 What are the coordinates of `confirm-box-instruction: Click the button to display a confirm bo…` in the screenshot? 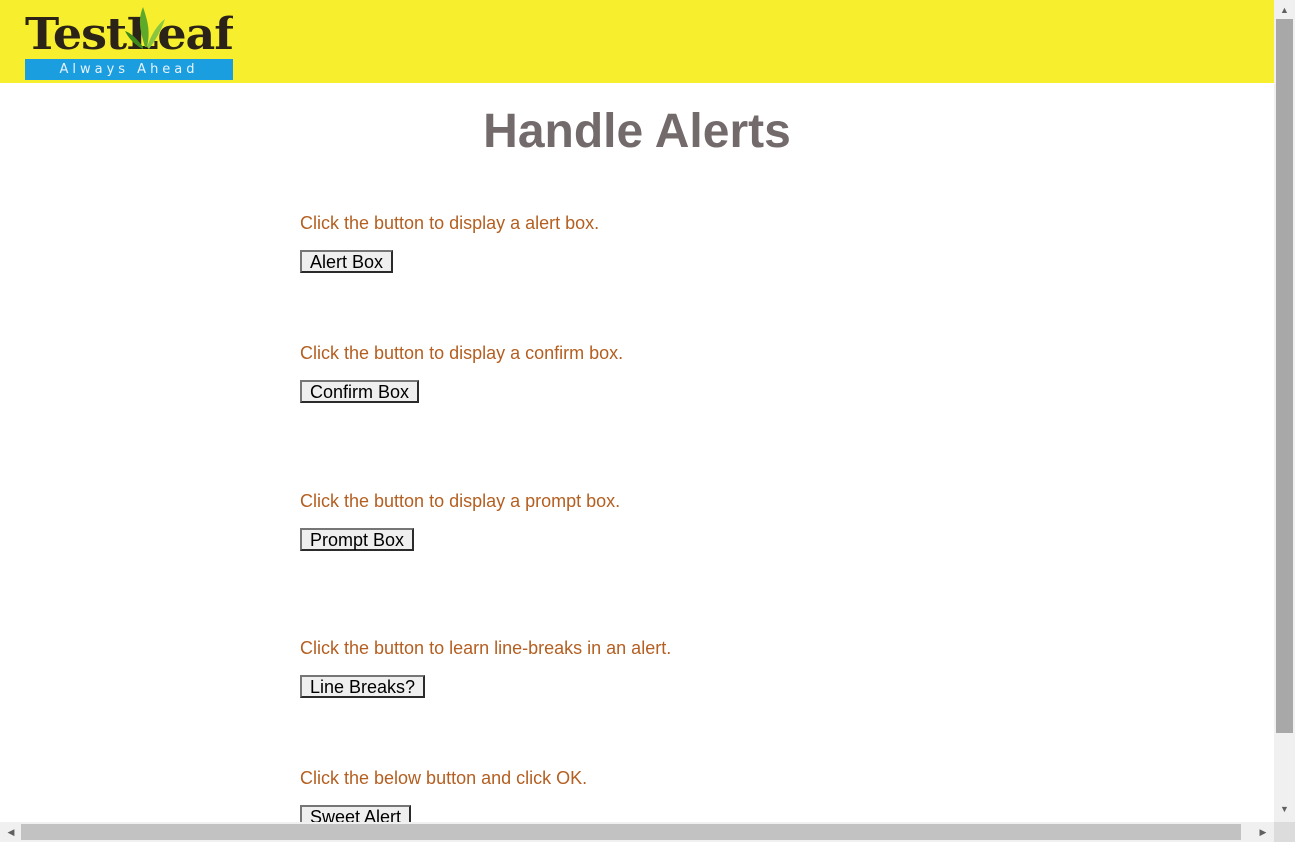 It's located at (462, 353).